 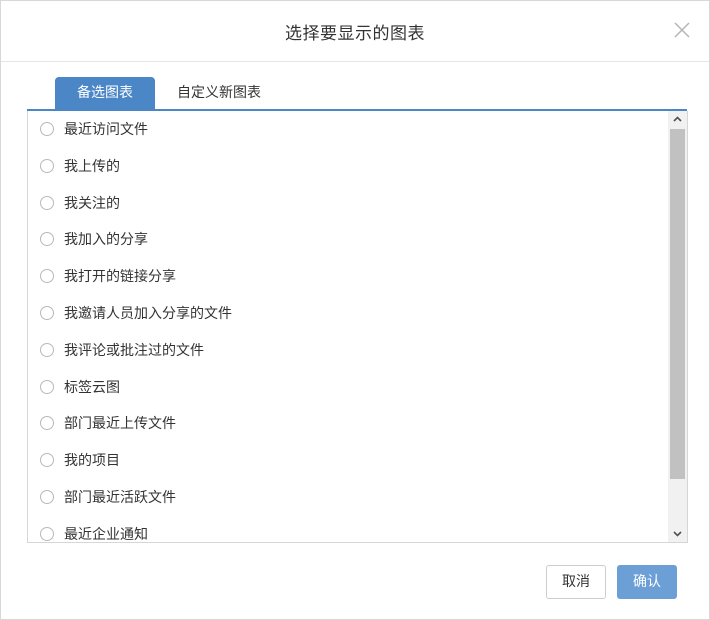 What do you see at coordinates (105, 93) in the screenshot?
I see `tab-preset-charts: 备选图表` at bounding box center [105, 93].